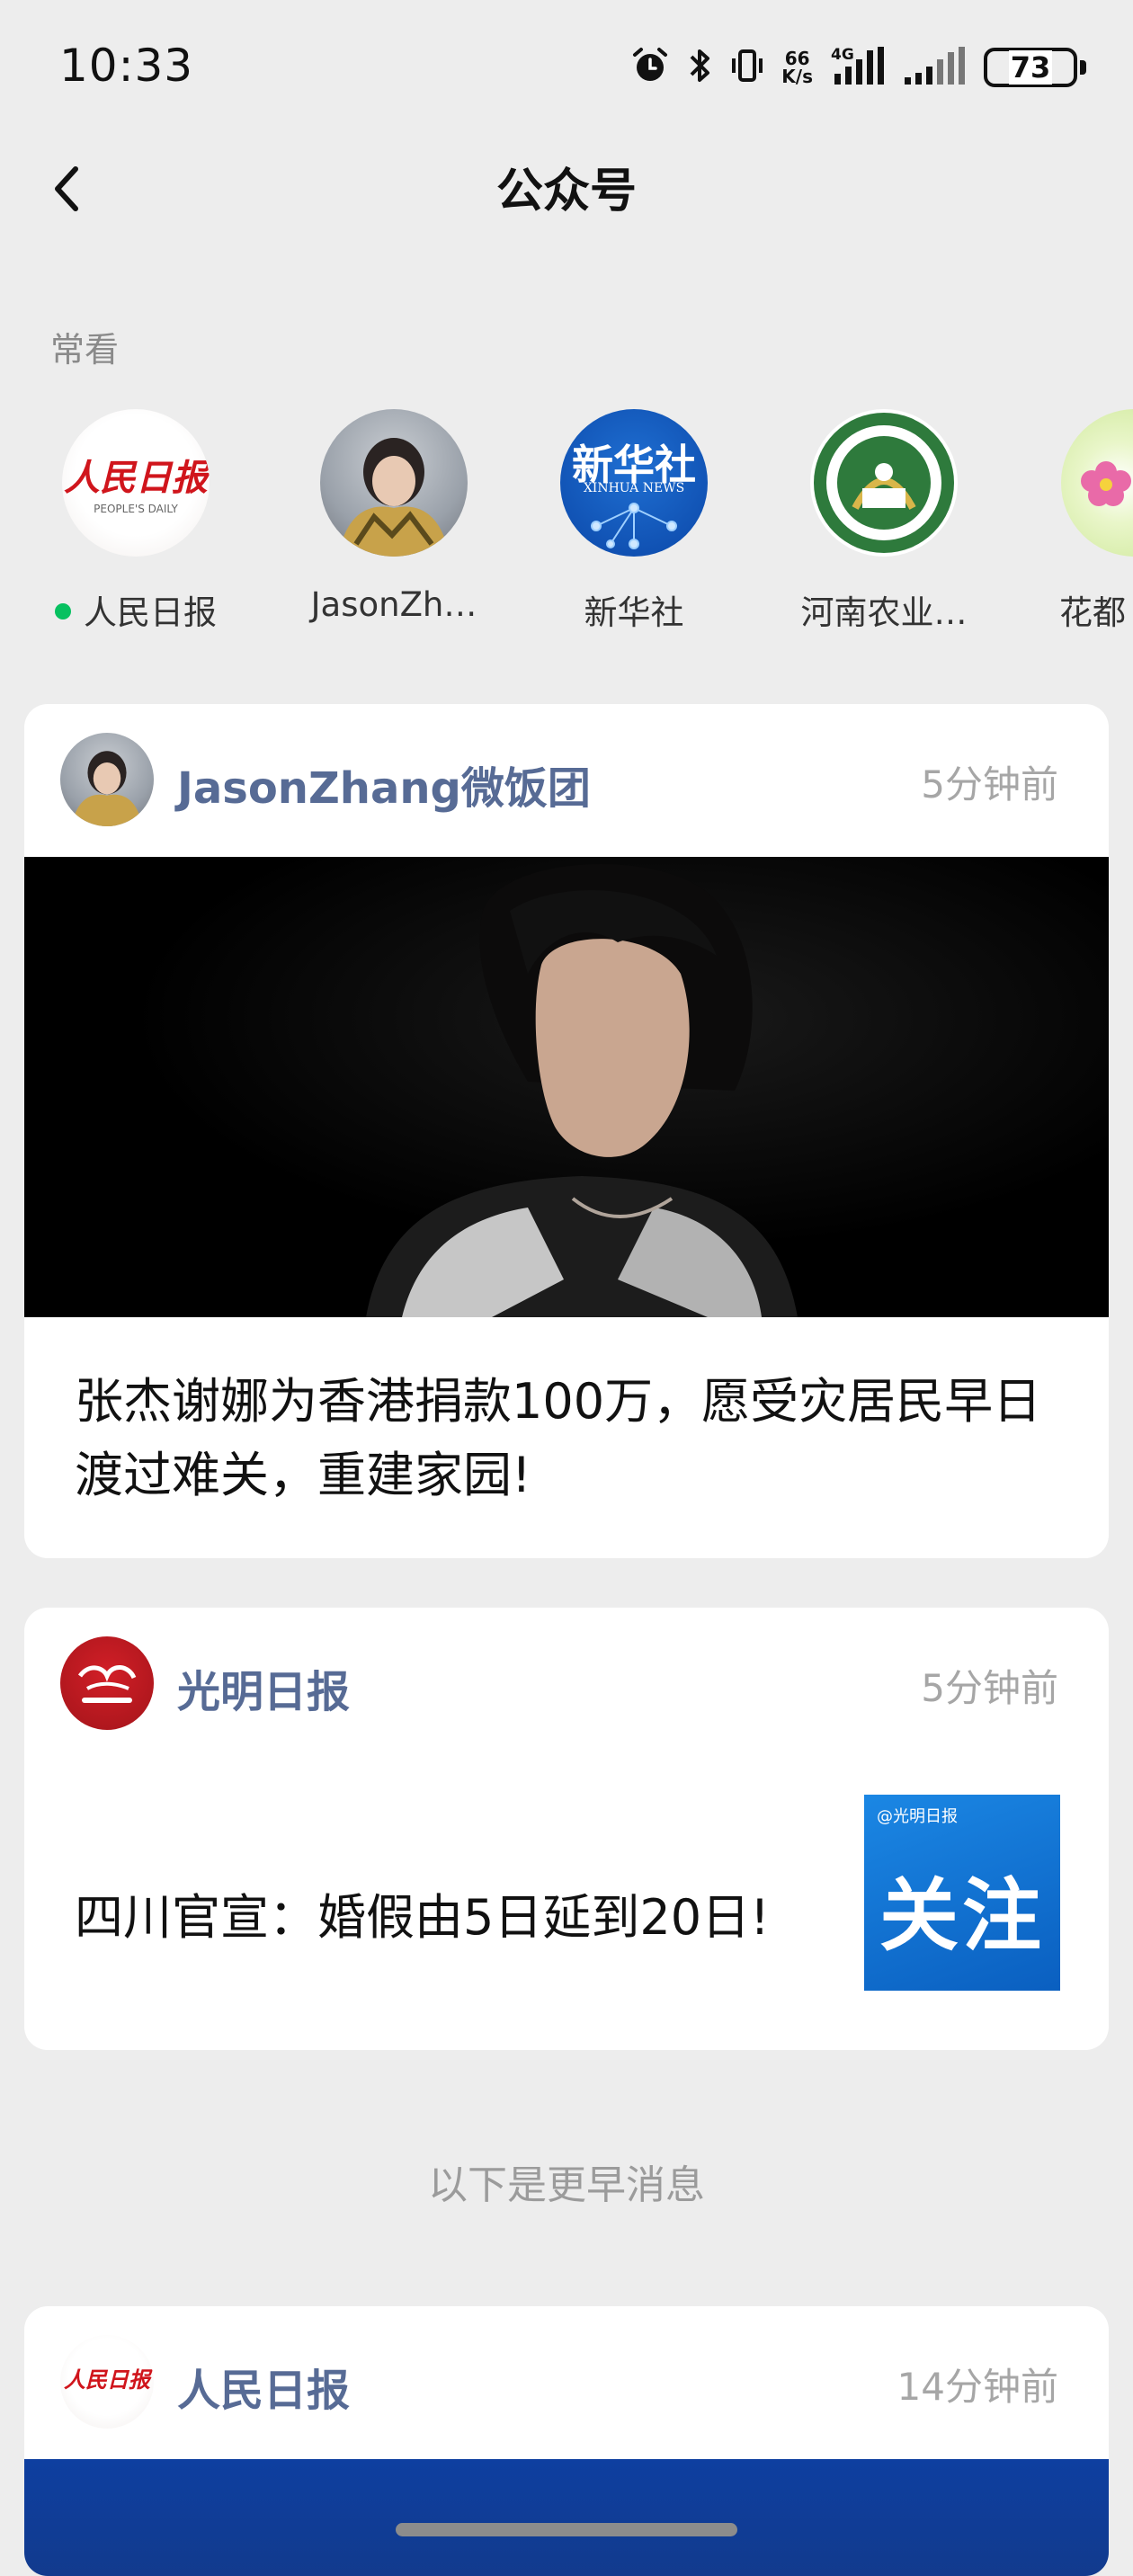 Image resolution: width=1133 pixels, height=2576 pixels. What do you see at coordinates (263, 2387) in the screenshot?
I see `source-name: 人民日报` at bounding box center [263, 2387].